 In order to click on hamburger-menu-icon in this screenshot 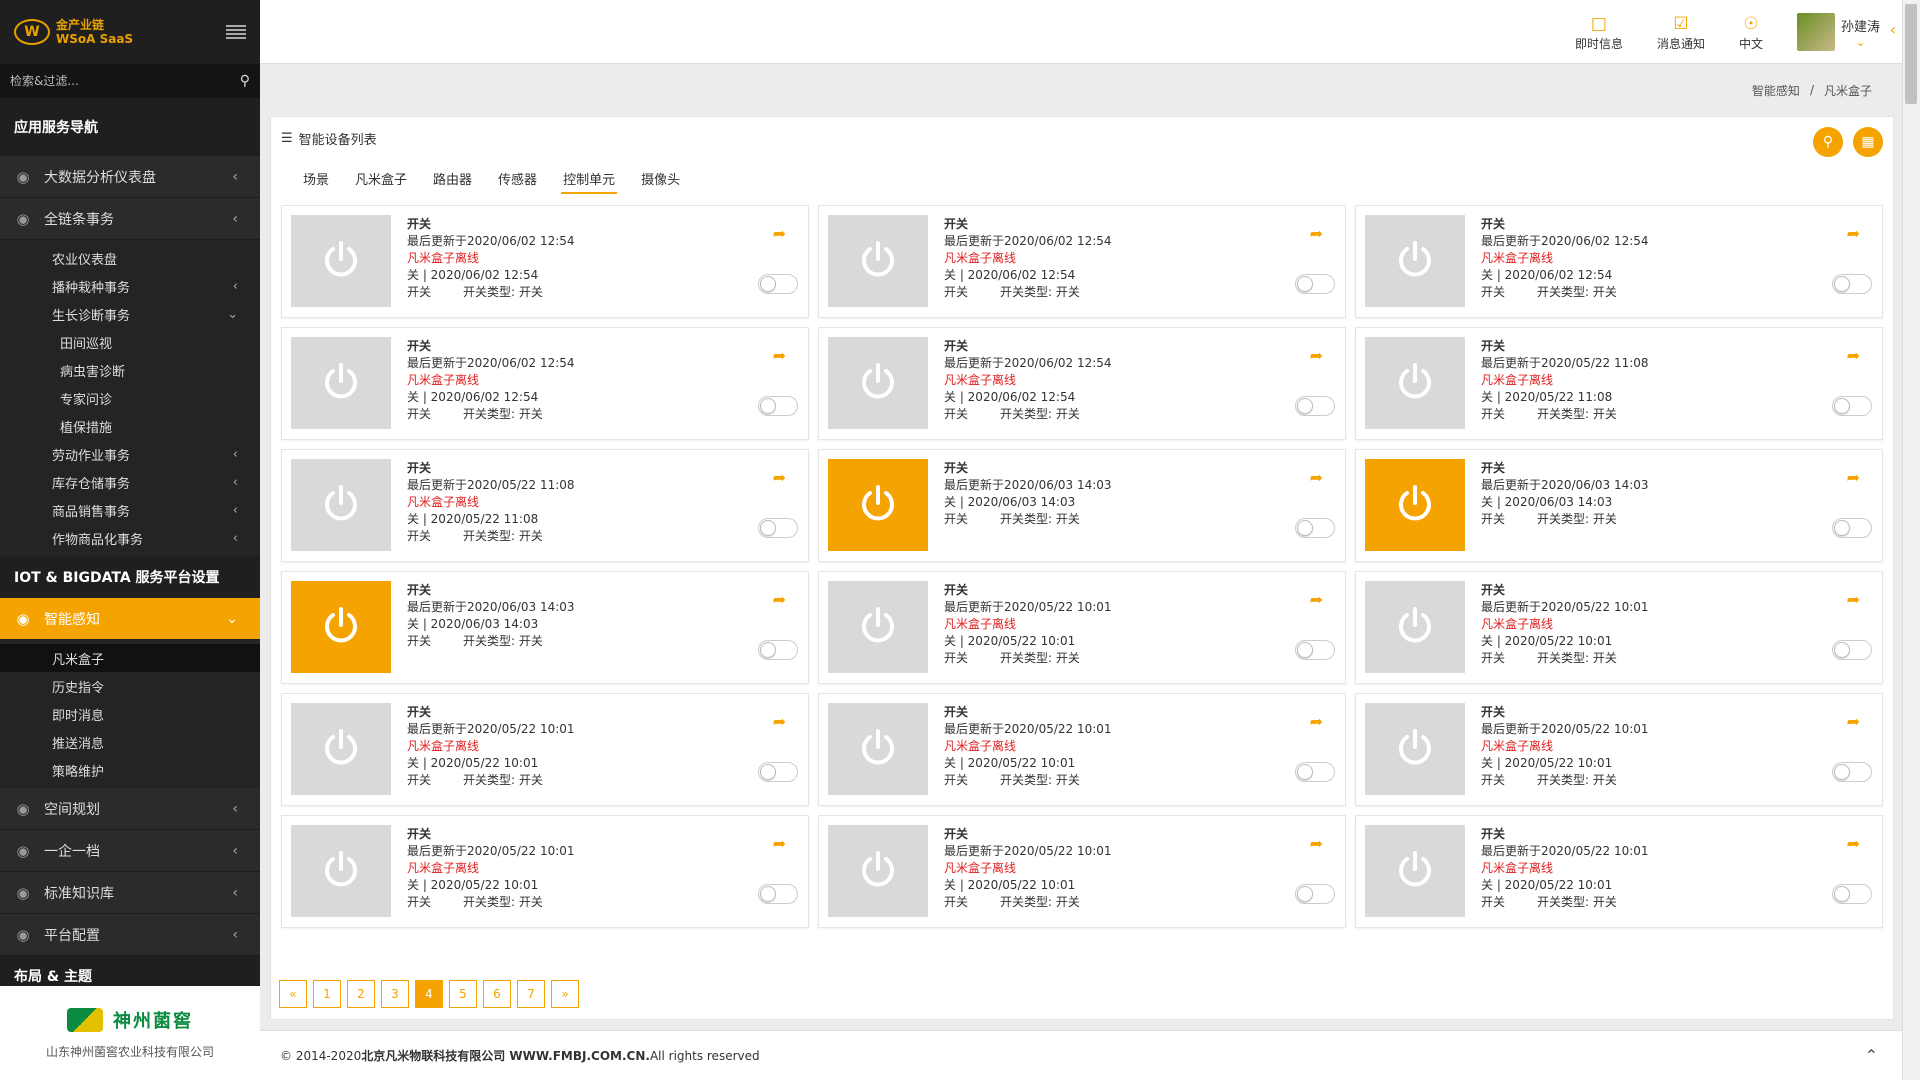, I will do `click(236, 32)`.